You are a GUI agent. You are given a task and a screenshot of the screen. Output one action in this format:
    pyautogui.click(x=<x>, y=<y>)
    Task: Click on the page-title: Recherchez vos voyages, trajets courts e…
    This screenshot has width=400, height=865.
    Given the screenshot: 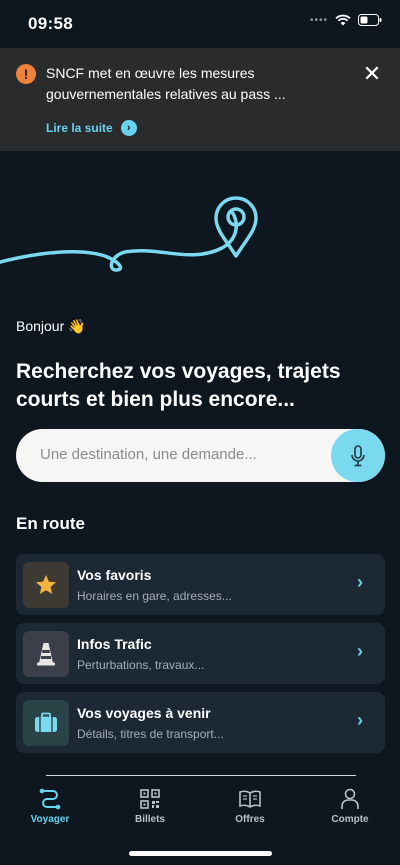 What is the action you would take?
    pyautogui.click(x=178, y=385)
    